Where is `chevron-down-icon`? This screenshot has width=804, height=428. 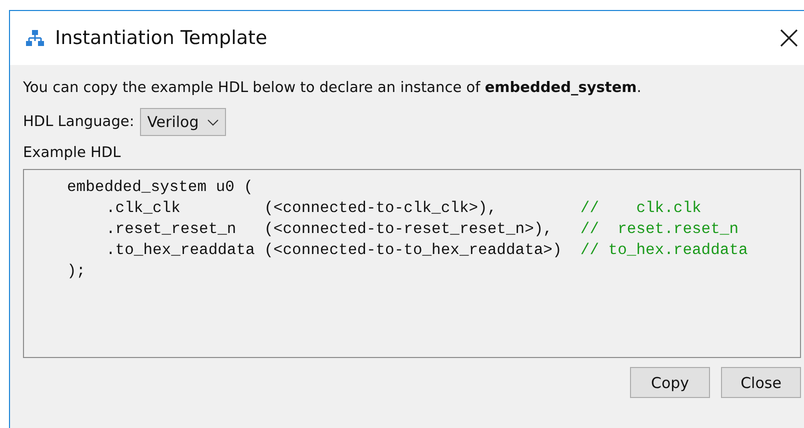 chevron-down-icon is located at coordinates (212, 122).